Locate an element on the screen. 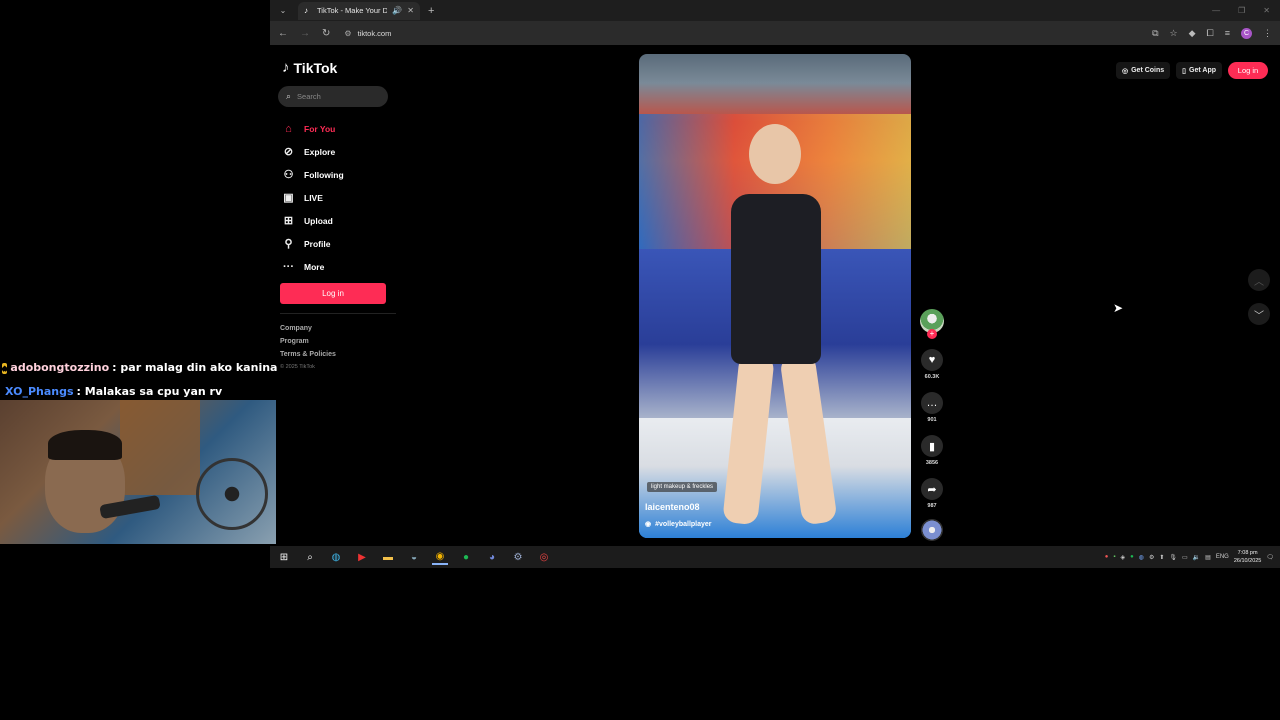 The height and width of the screenshot is (720, 1280). chrome-icon: ◉ is located at coordinates (440, 557).